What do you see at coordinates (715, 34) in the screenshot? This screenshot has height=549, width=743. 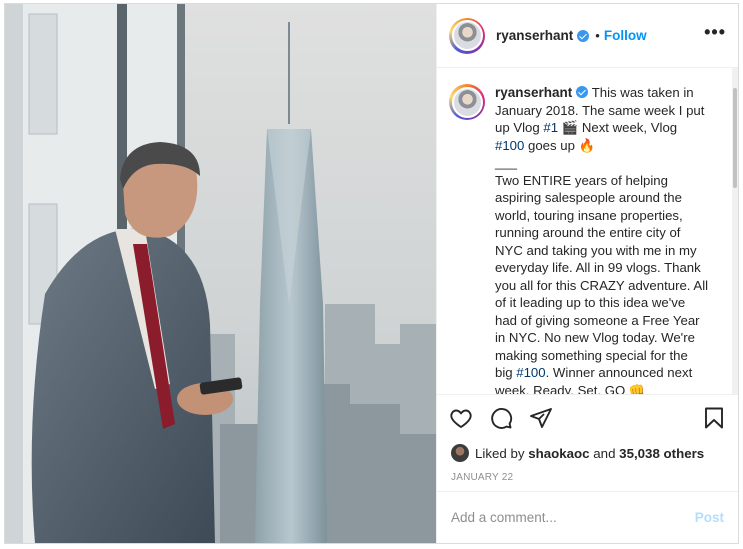 I see `more-options-icon: •••` at bounding box center [715, 34].